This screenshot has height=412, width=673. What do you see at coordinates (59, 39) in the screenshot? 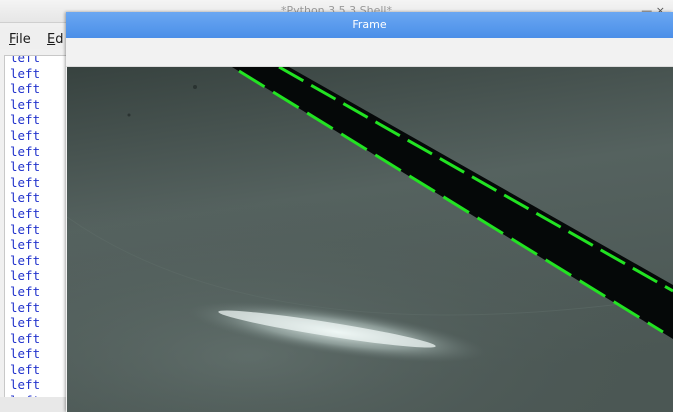
I see `menu-edit-label: d` at bounding box center [59, 39].